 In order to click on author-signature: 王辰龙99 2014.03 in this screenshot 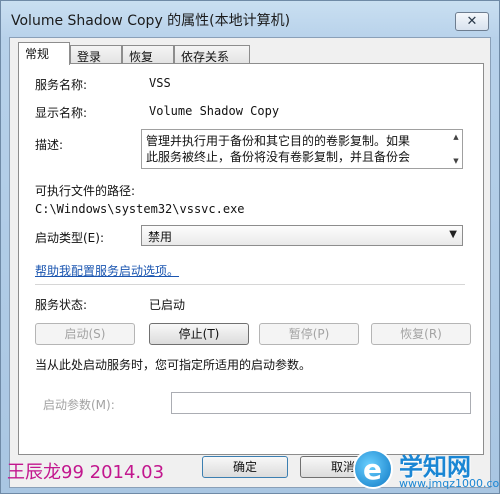, I will do `click(86, 472)`.